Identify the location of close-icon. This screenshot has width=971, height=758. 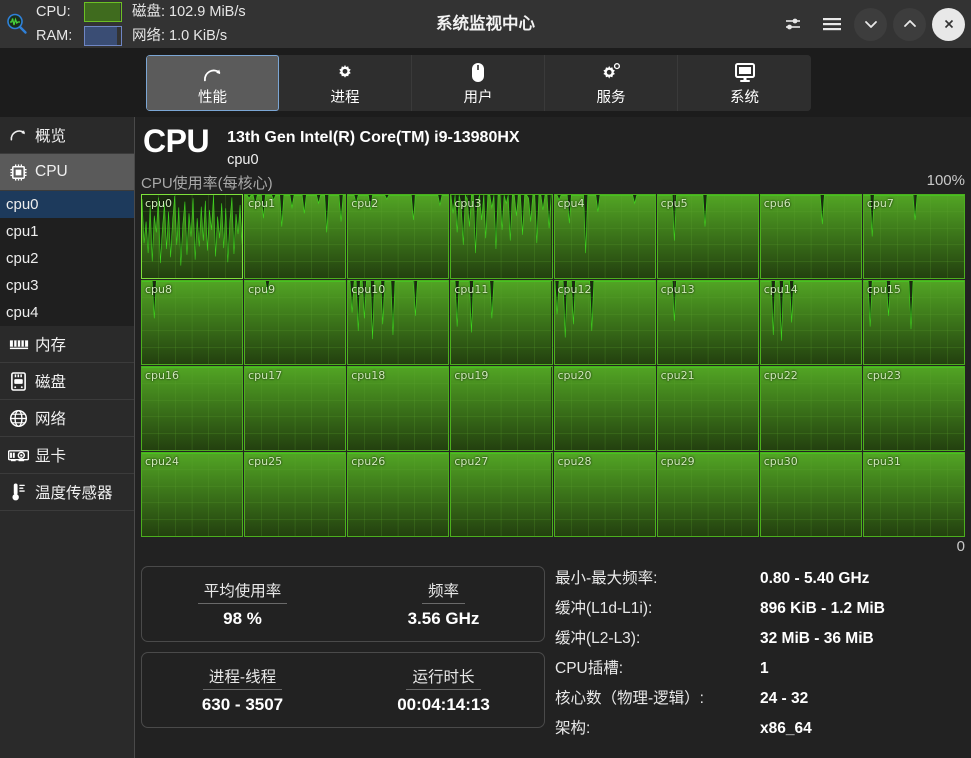
(948, 24).